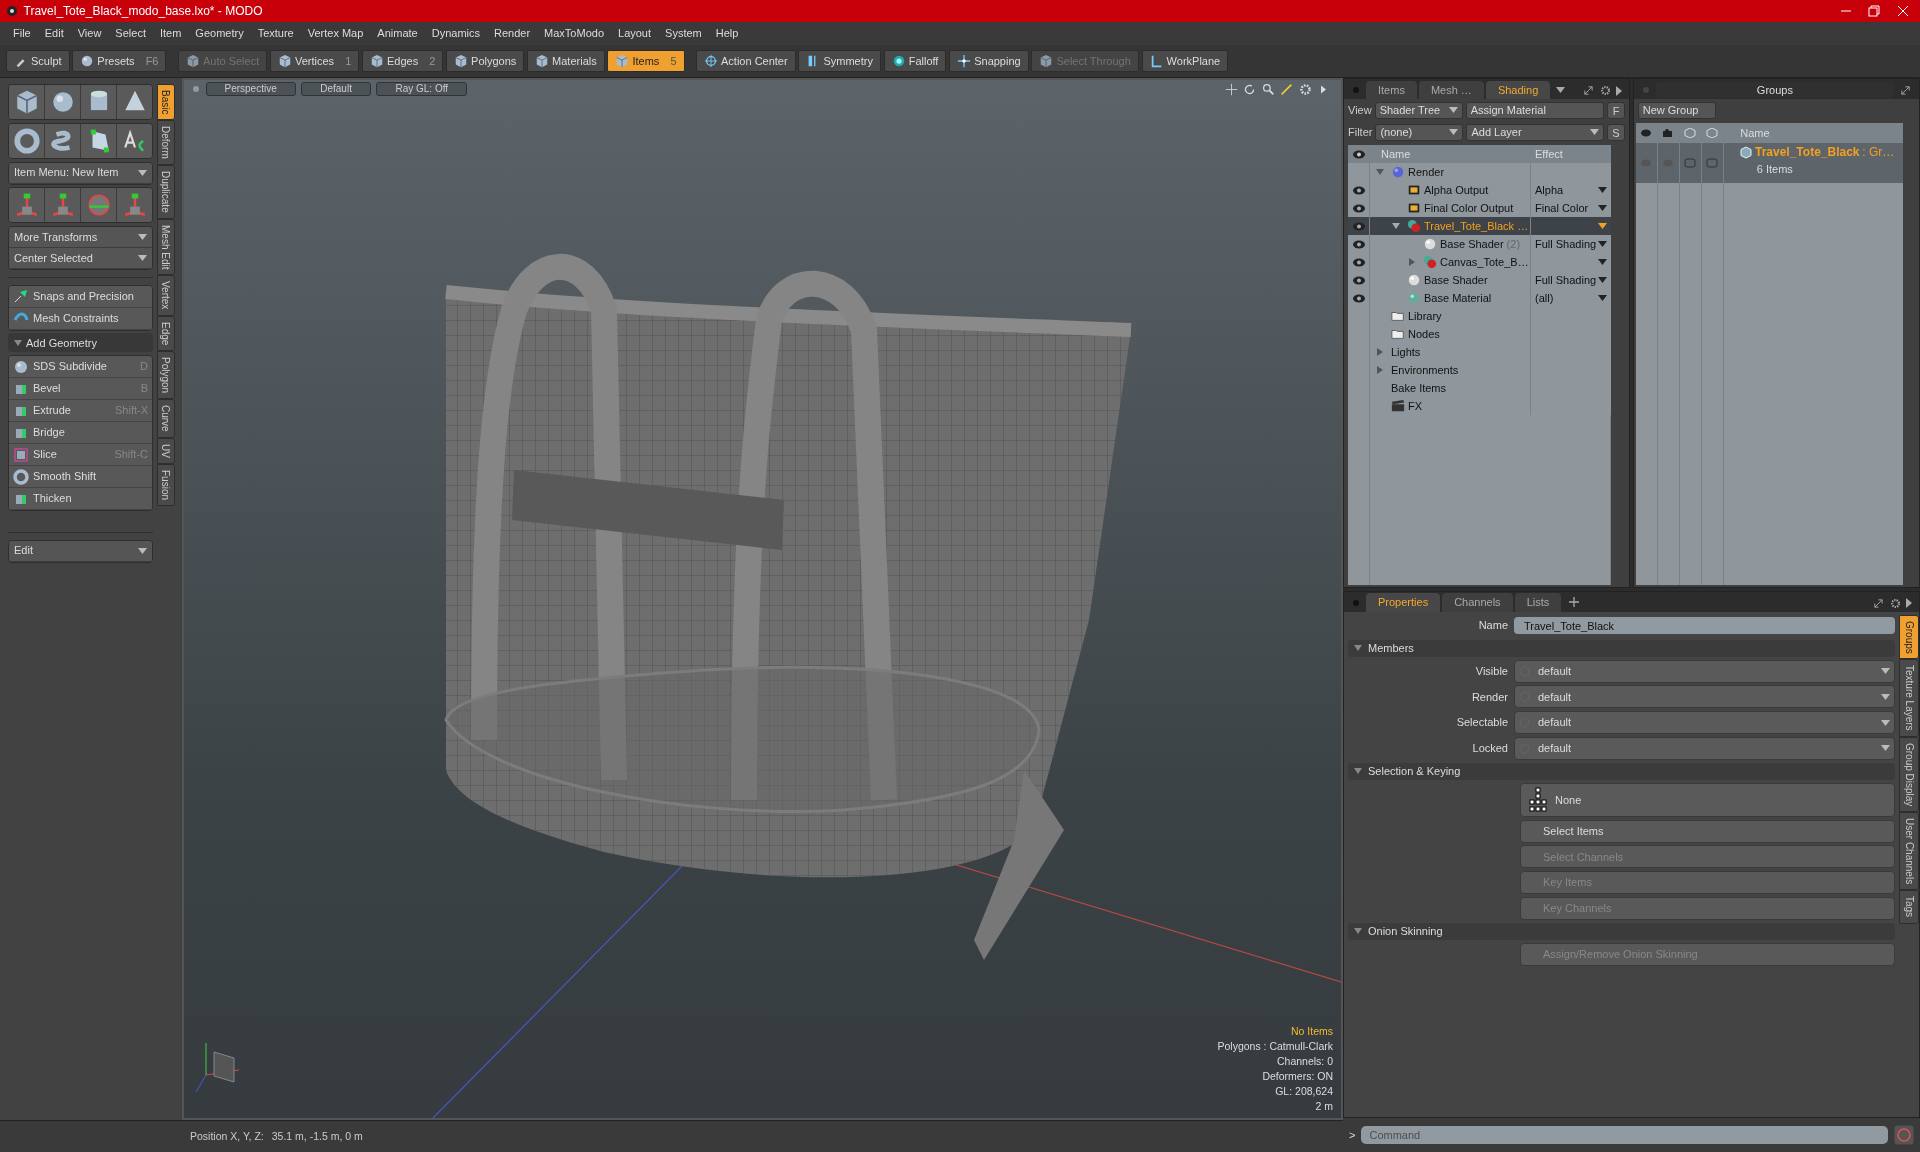  Describe the element at coordinates (1676, 110) in the screenshot. I see `new-group-button: New Group` at that location.